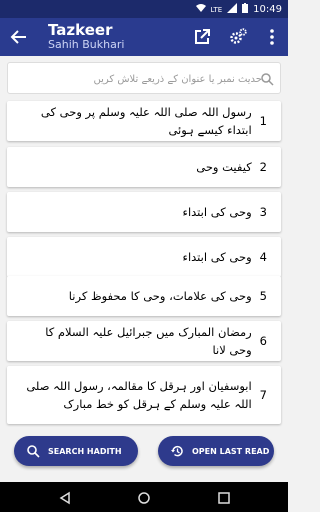 This screenshot has height=512, width=320. What do you see at coordinates (202, 37) in the screenshot?
I see `open-external-icon` at bounding box center [202, 37].